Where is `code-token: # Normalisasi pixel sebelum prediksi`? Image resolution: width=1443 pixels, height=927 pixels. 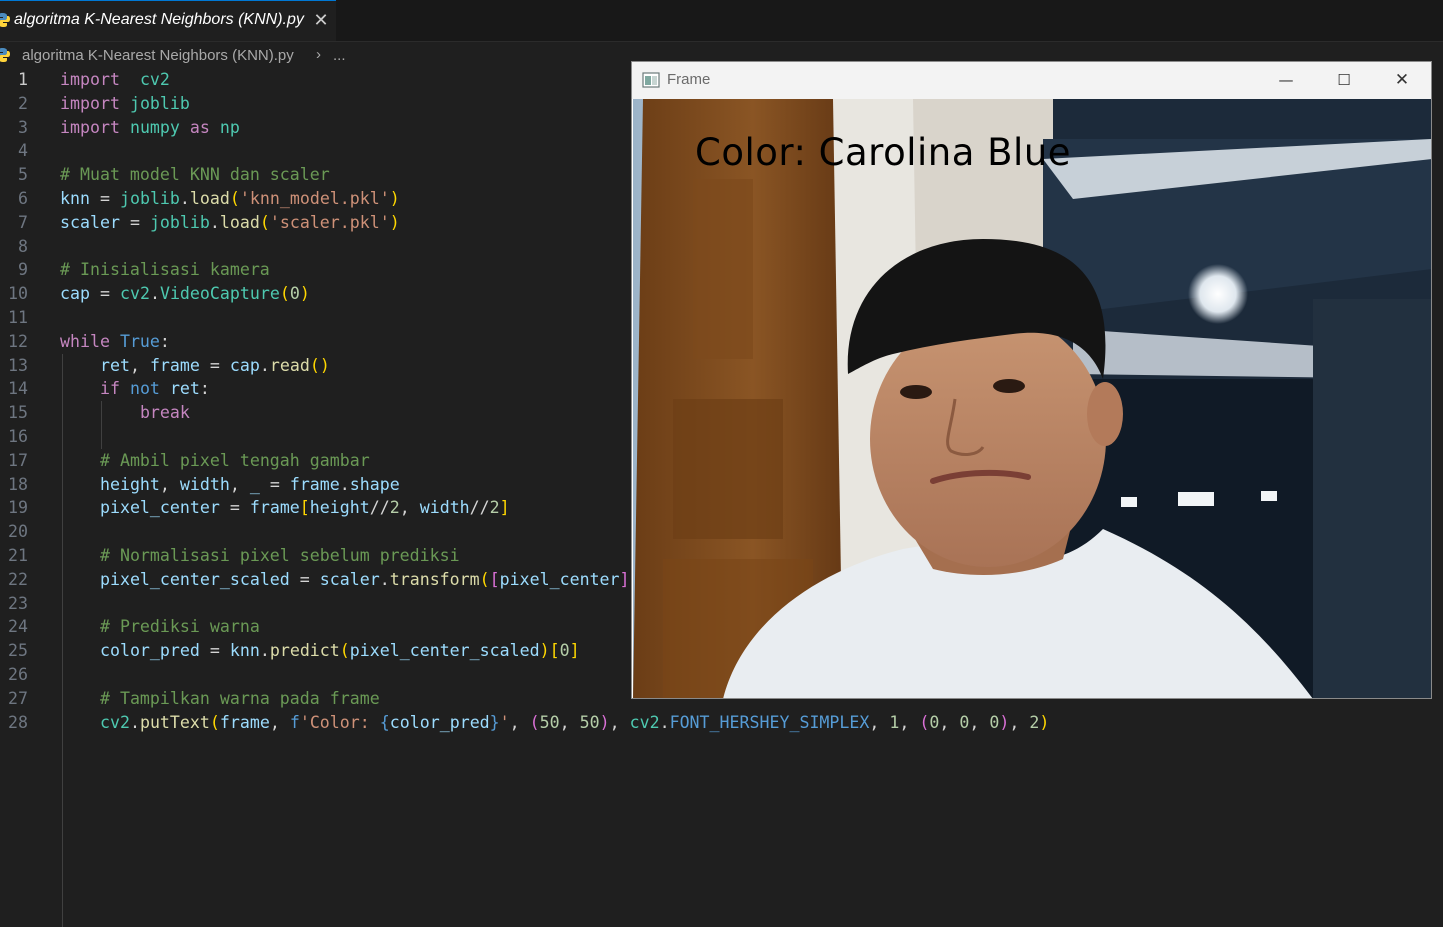 code-token: # Normalisasi pixel sebelum prediksi is located at coordinates (279, 555).